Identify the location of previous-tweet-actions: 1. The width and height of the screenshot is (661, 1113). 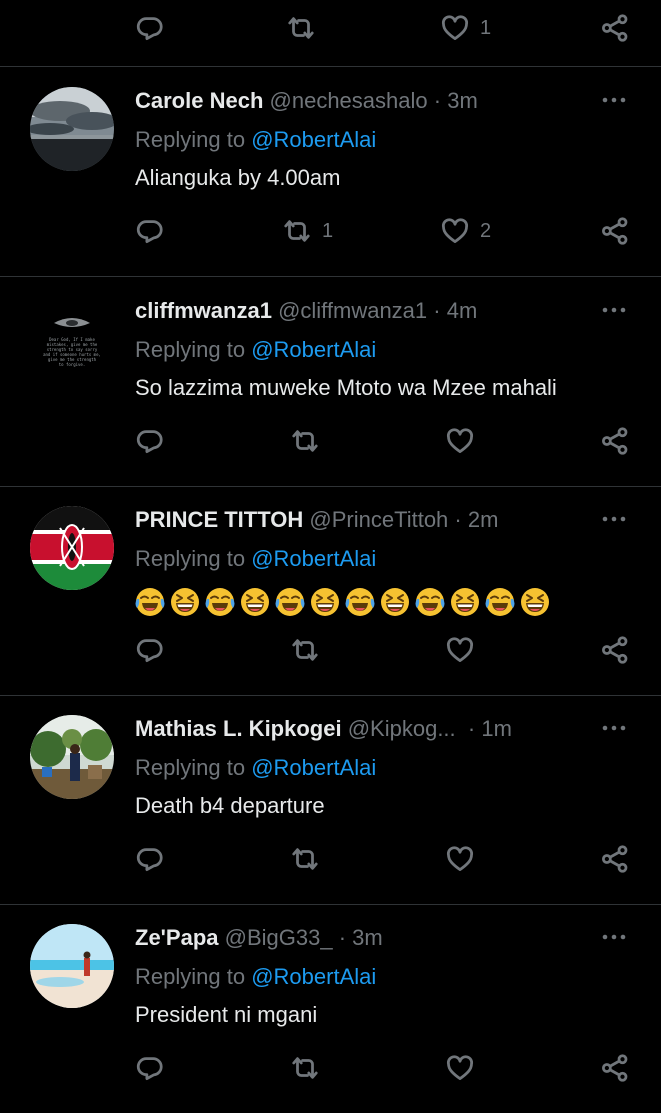
(330, 33).